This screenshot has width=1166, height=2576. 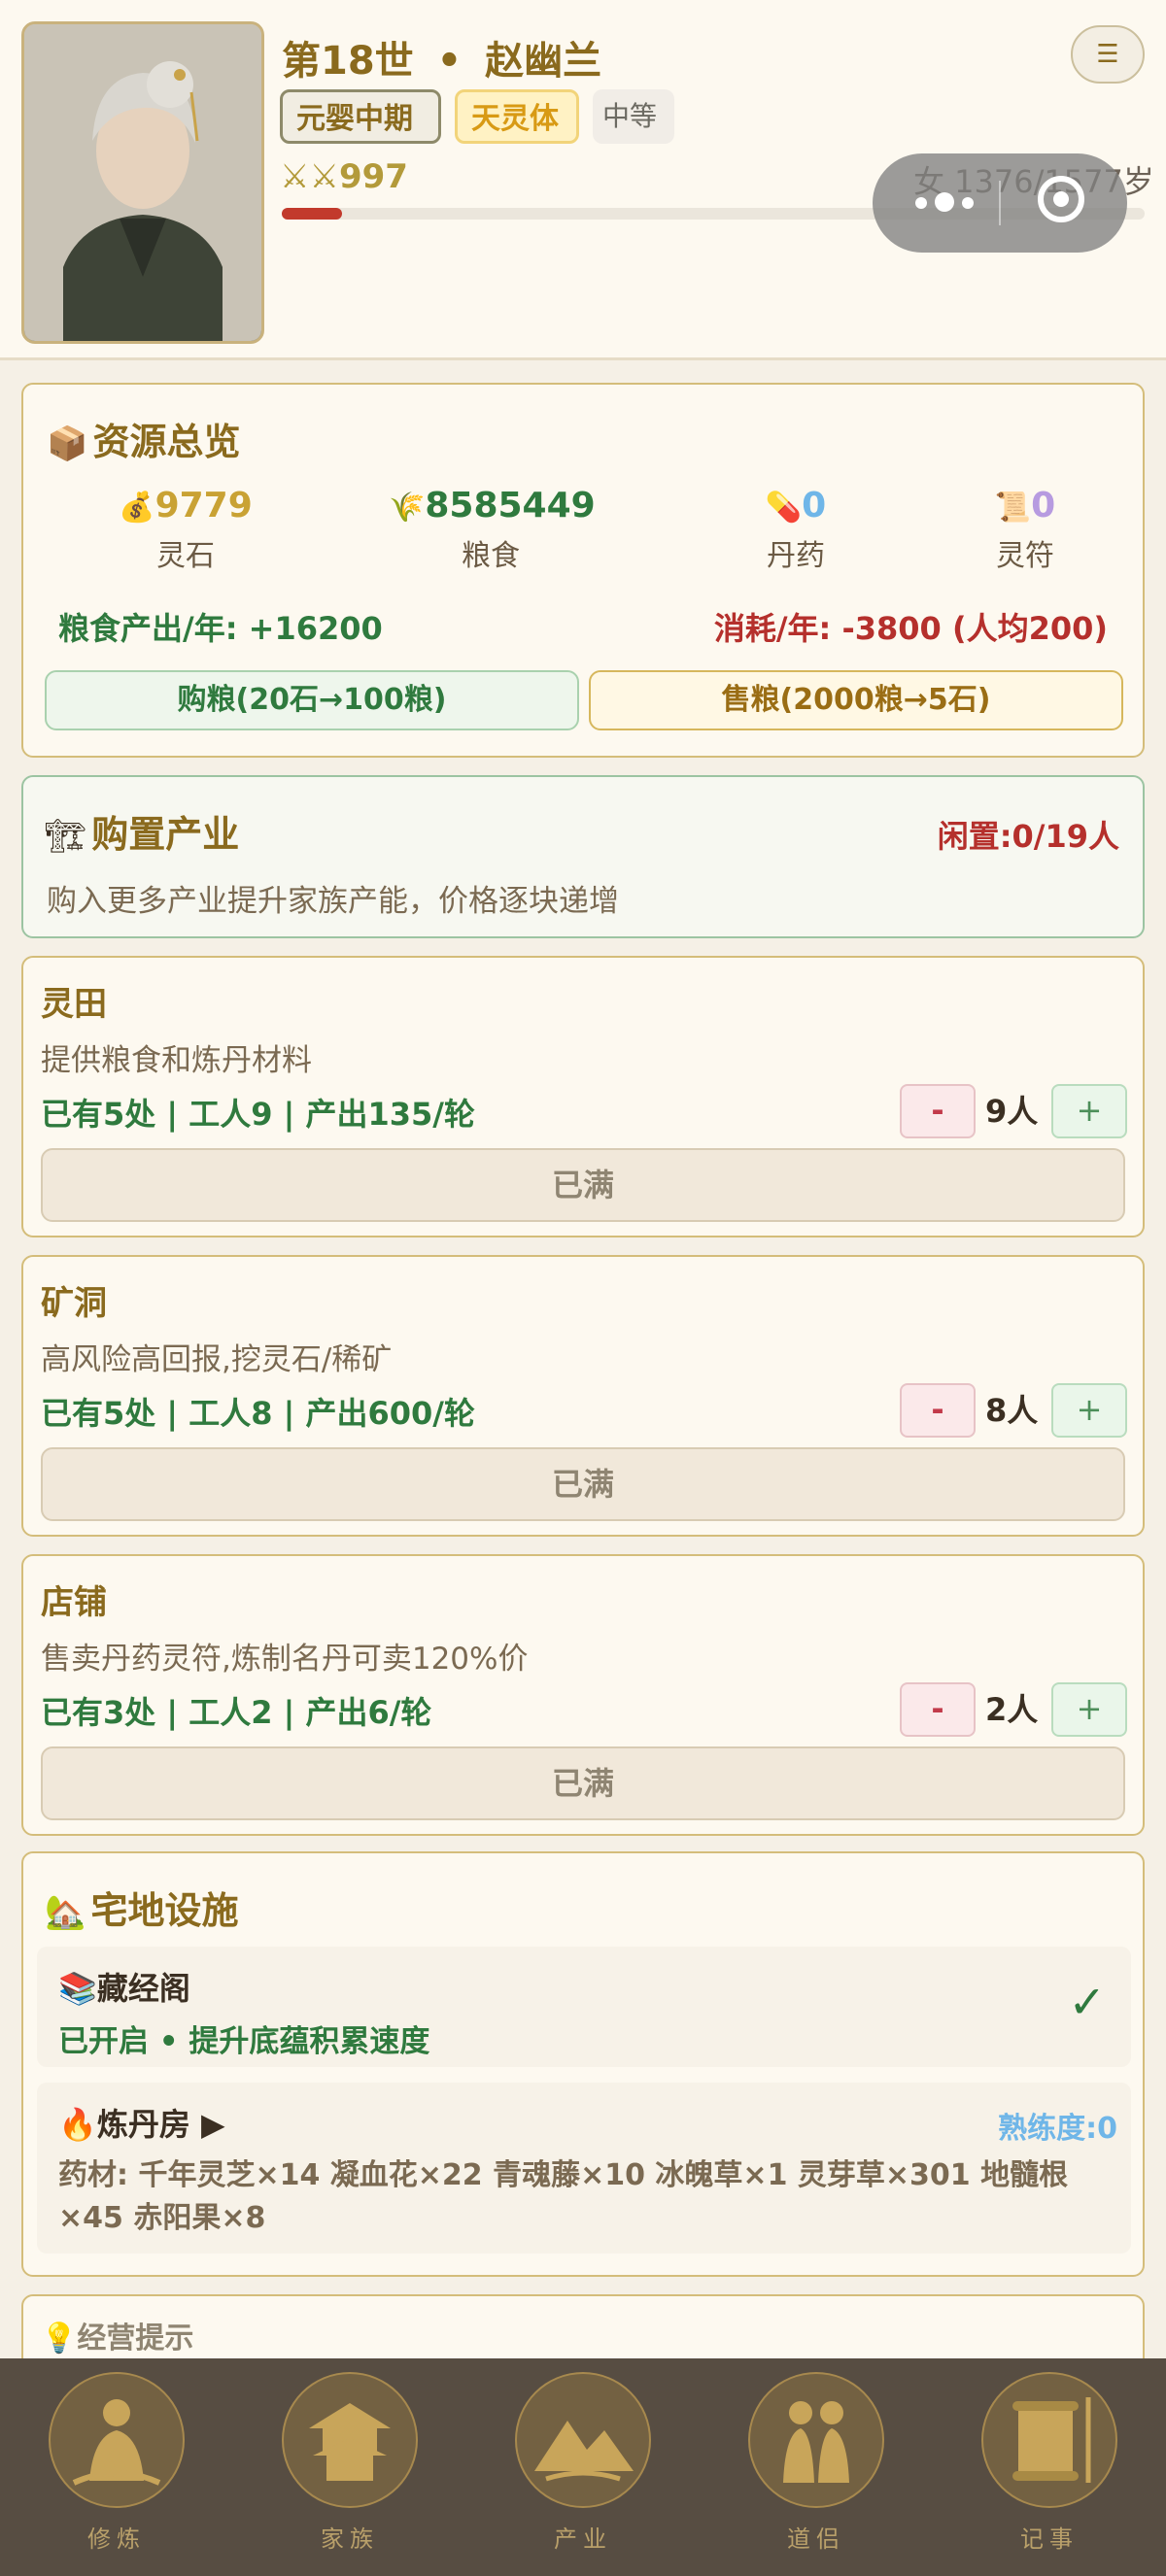 I want to click on books-icon: 📚, so click(x=77, y=1988).